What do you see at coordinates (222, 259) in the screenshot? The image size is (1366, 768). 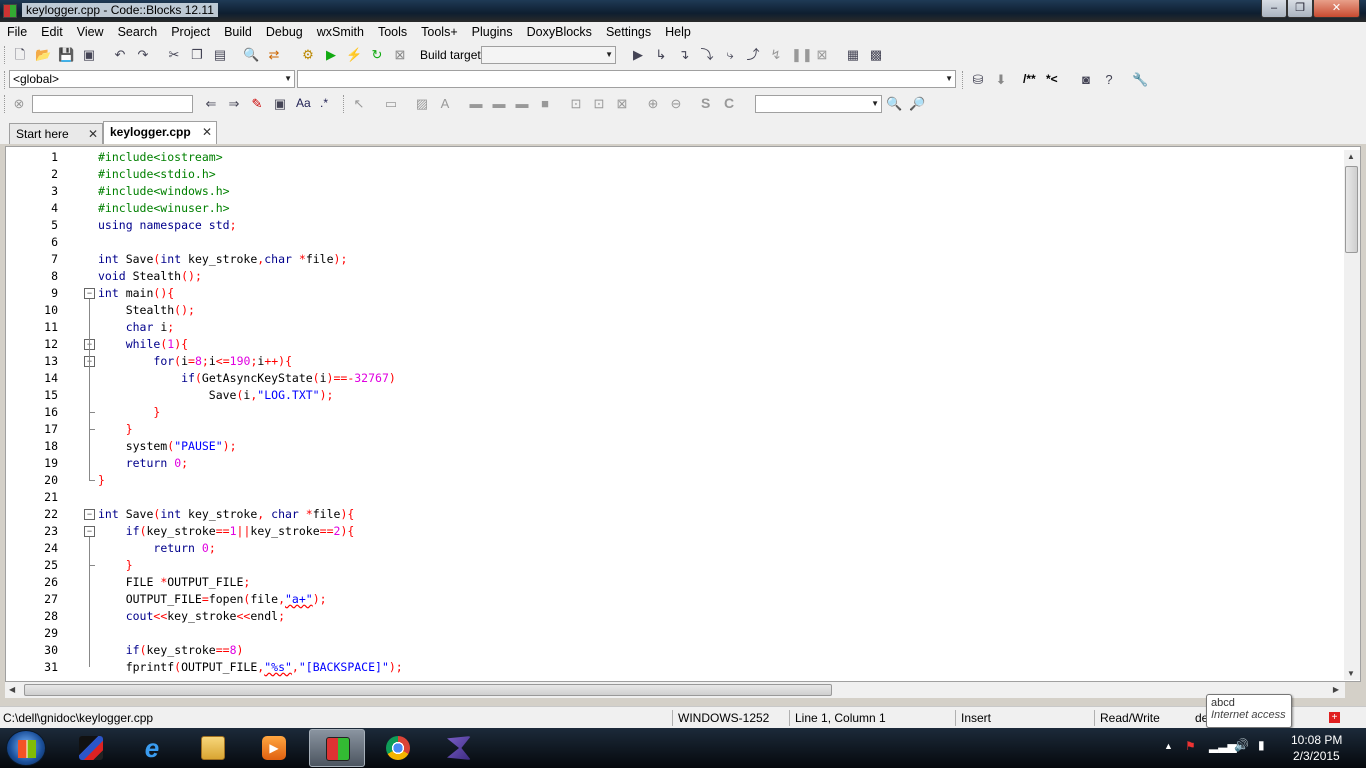 I see `code-line: int Save(int key_stroke,char *file);` at bounding box center [222, 259].